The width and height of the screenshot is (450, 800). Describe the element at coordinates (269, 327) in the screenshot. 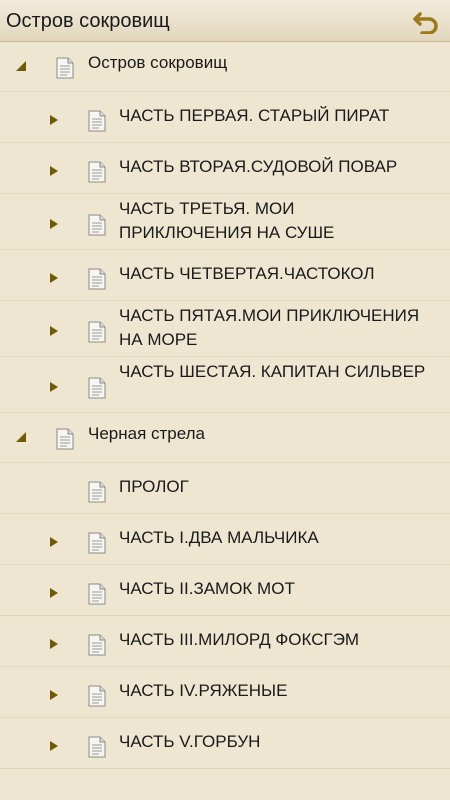

I see `chapter-label: ЧАСТЬ ПЯТАЯ.МОИ ПРИКЛЮЧЕНИЯ НА МОРЕ` at that location.